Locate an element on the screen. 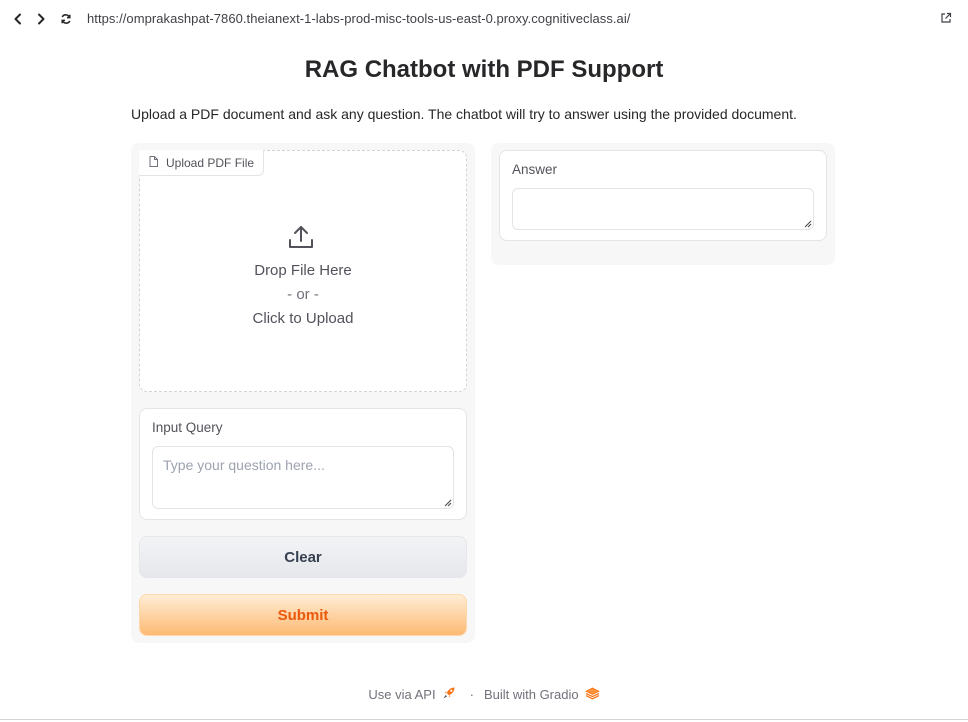 The width and height of the screenshot is (968, 722). clear-button: Clear is located at coordinates (303, 557).